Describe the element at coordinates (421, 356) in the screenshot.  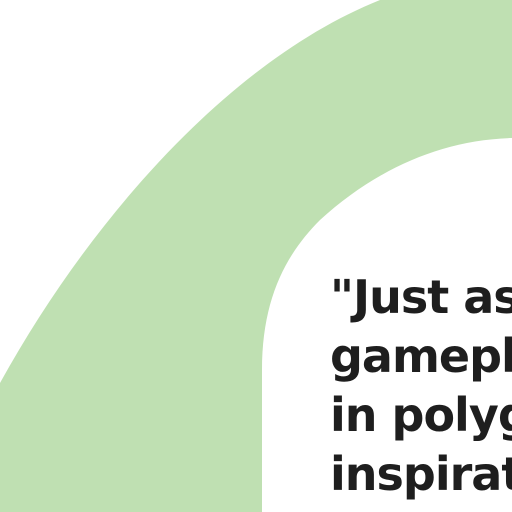
I see `quote-line-2: gamepl` at that location.